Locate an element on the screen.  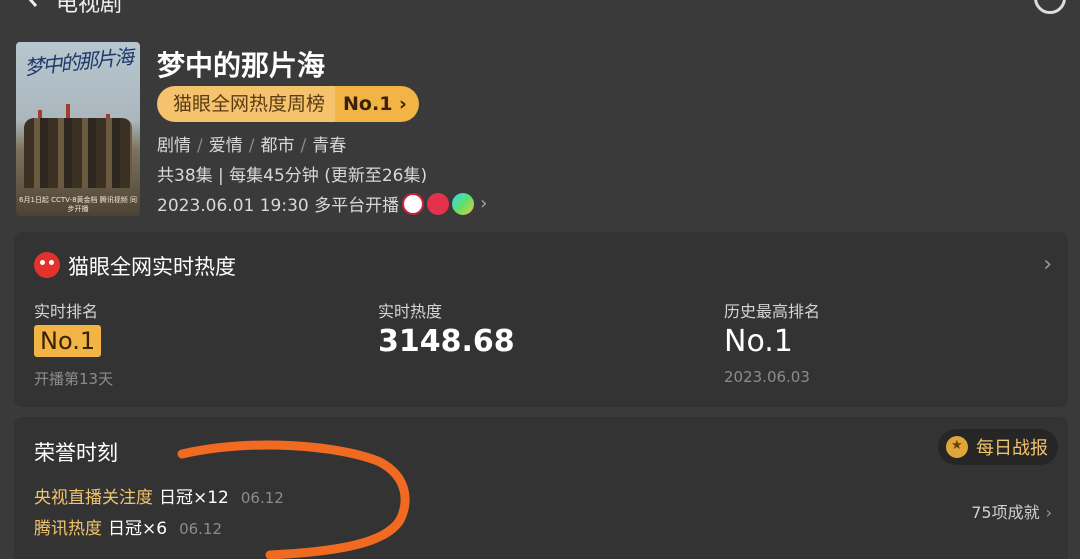
realtime-heat-title: 猫眼全网实时热度 is located at coordinates (152, 267).